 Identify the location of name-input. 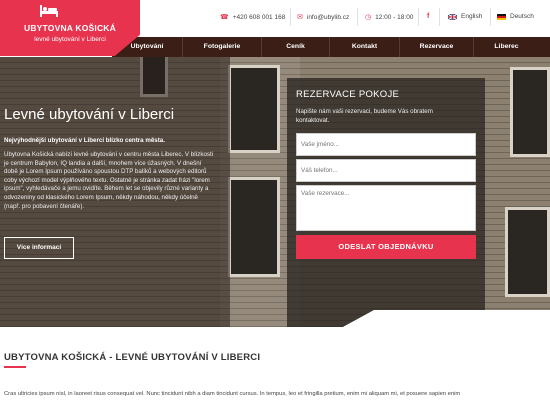
(386, 144).